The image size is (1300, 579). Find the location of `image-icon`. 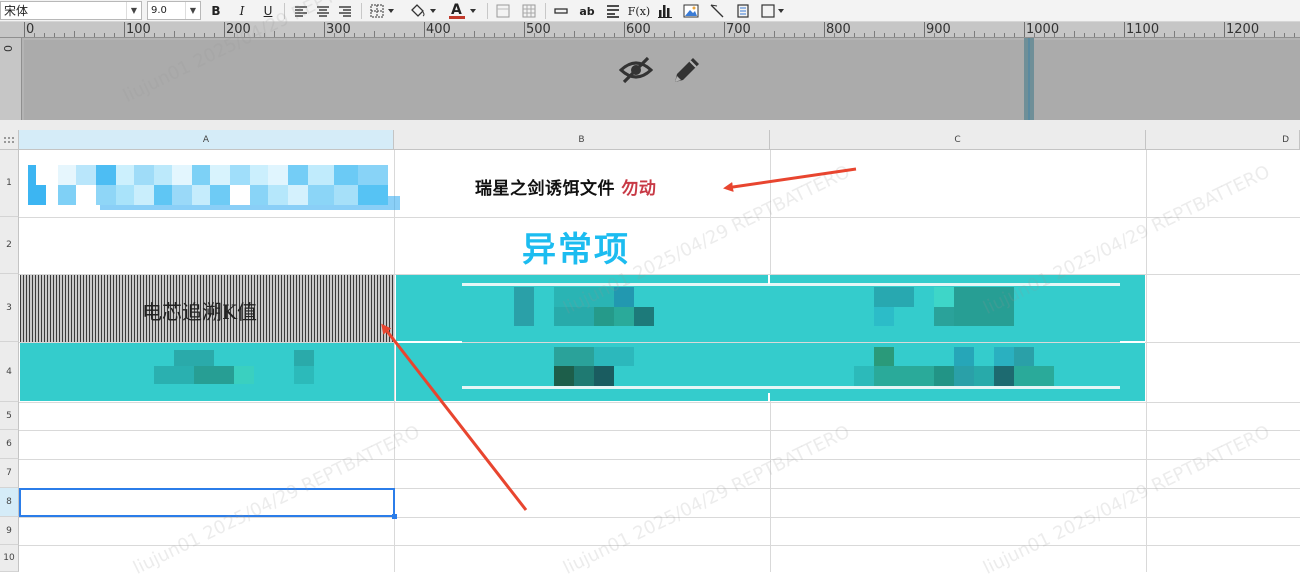

image-icon is located at coordinates (691, 11).